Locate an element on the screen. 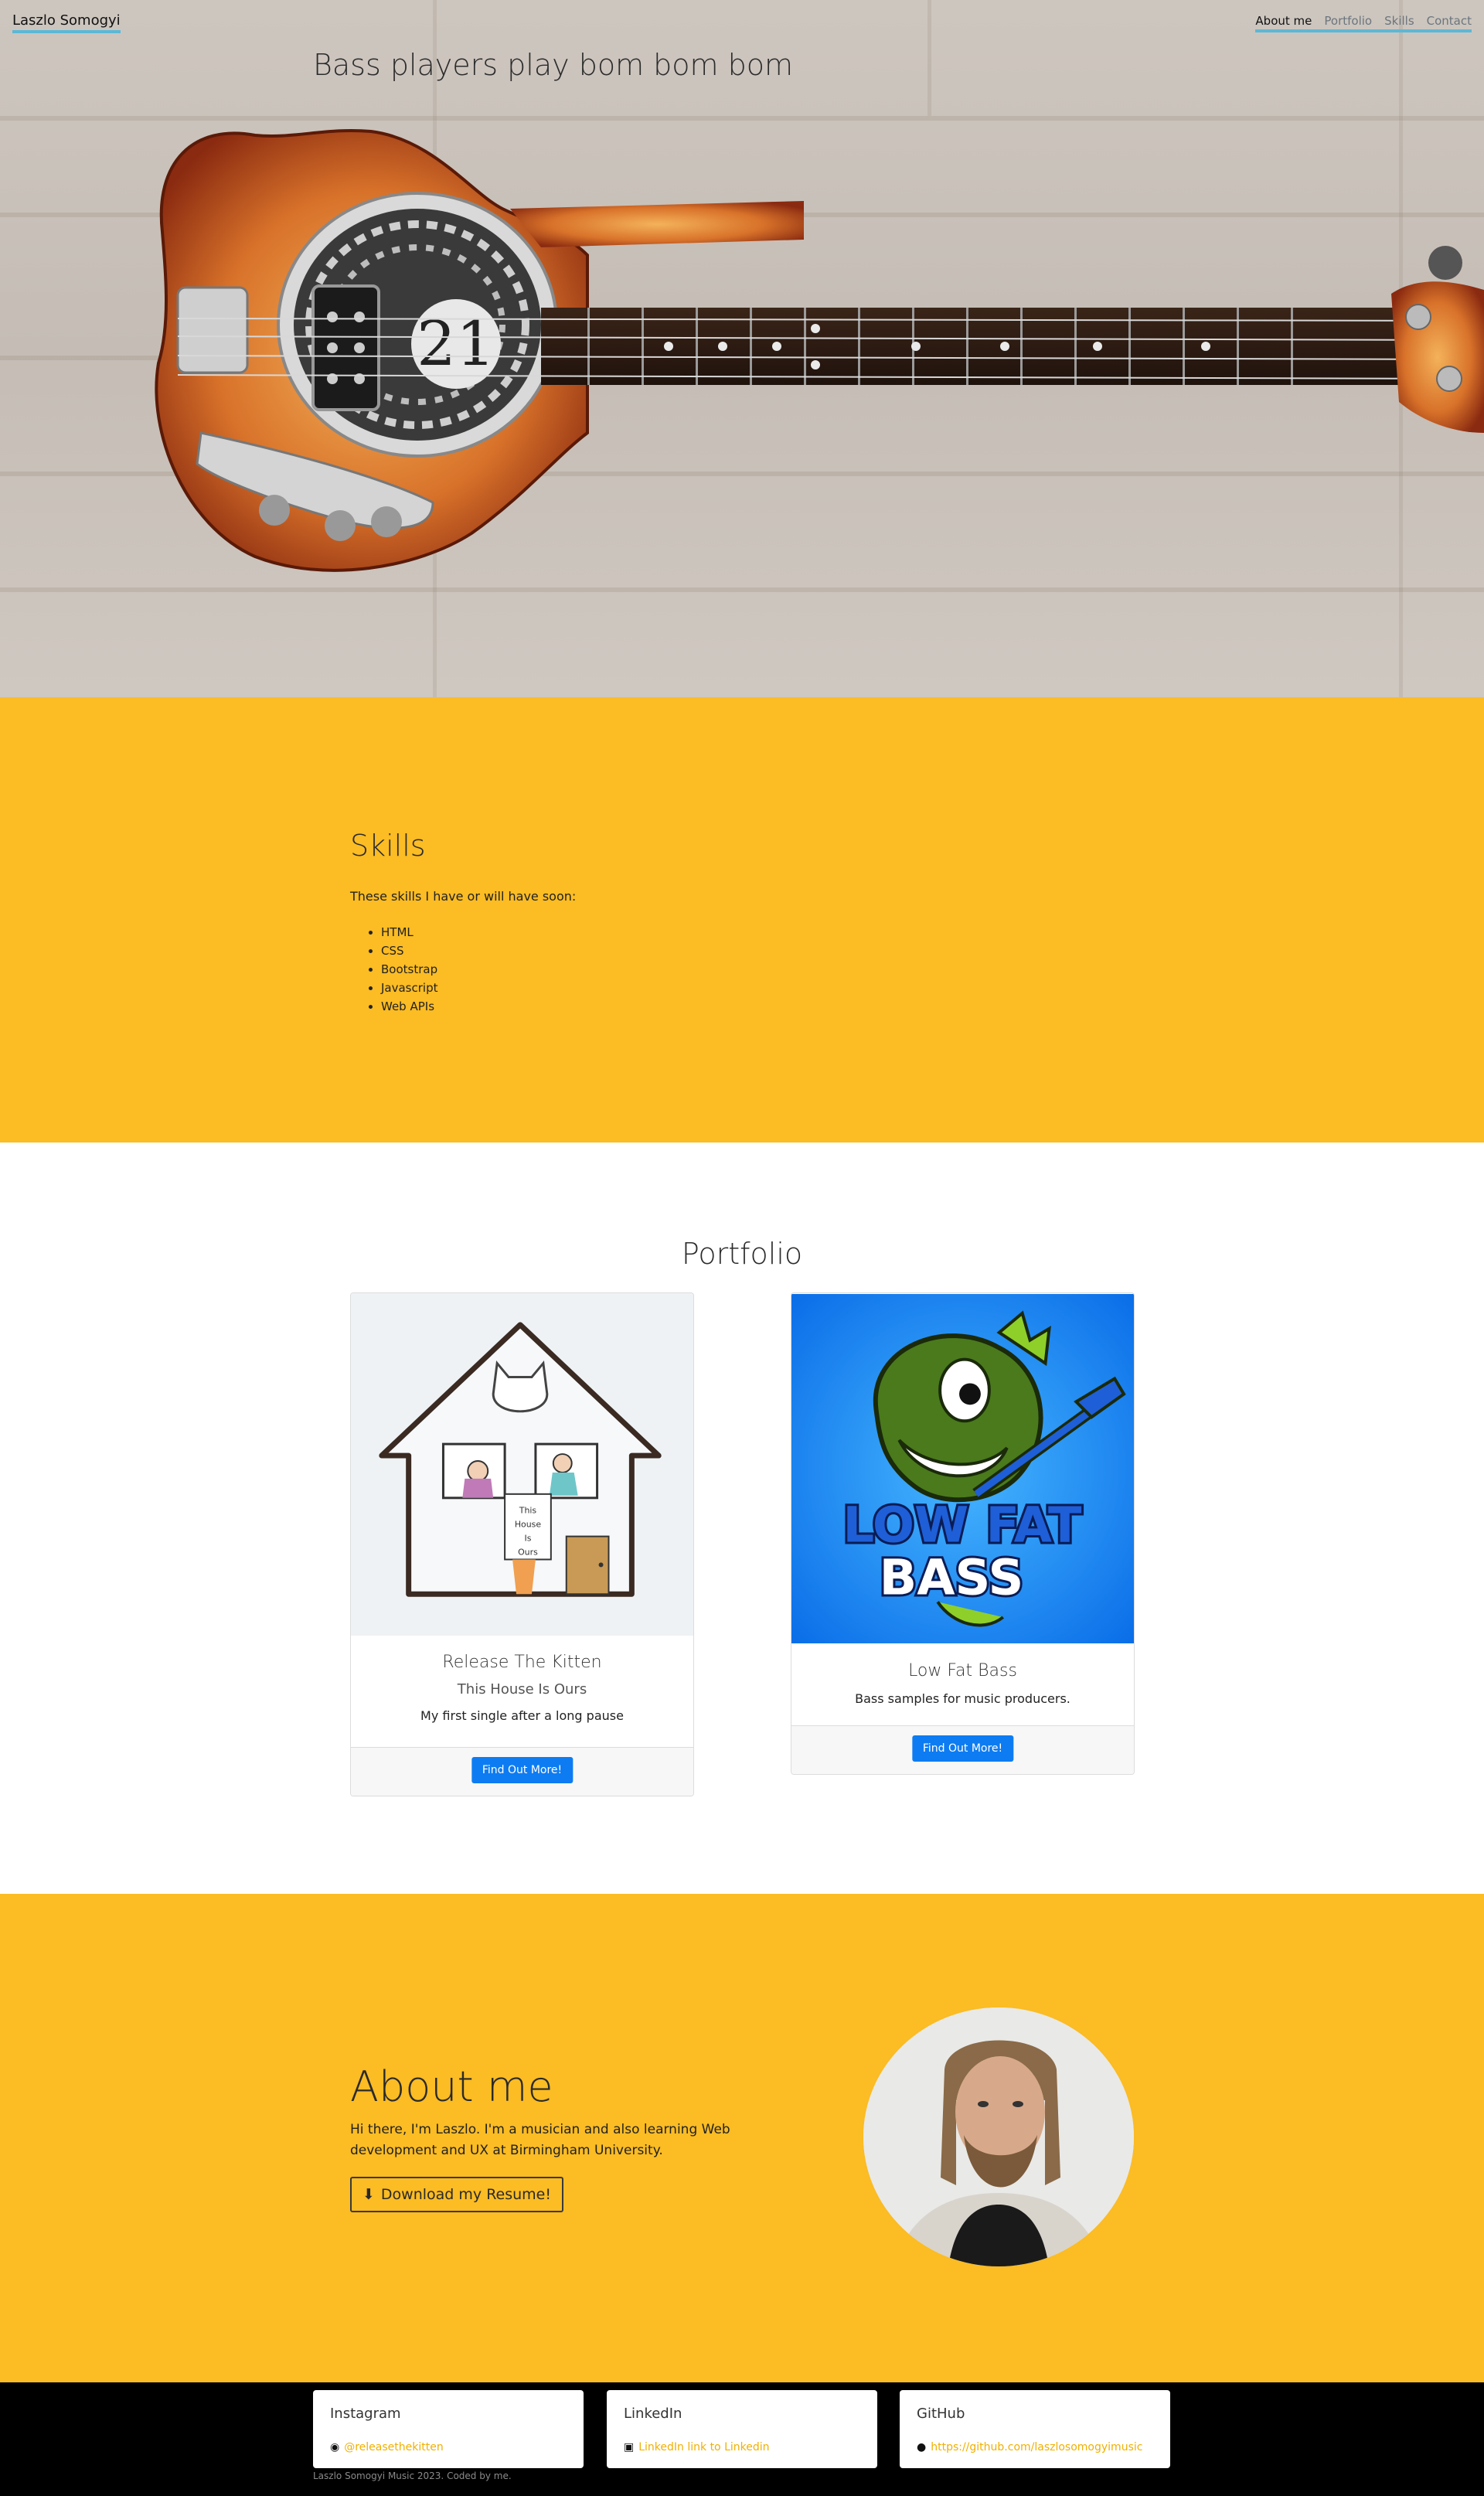 This screenshot has width=1484, height=2496. skill-item: CSS is located at coordinates (409, 951).